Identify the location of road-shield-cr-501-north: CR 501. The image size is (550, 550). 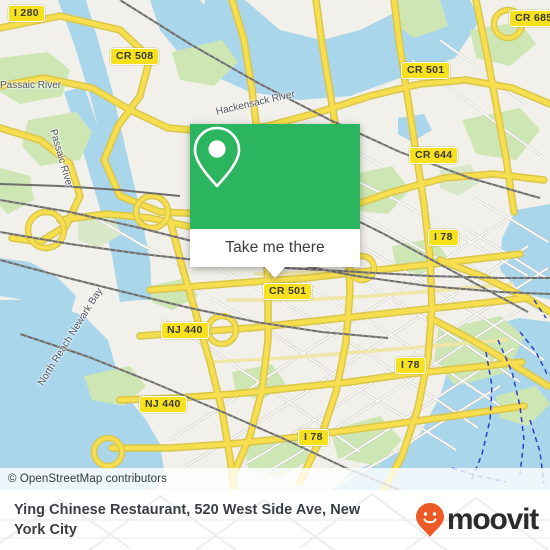
(426, 70).